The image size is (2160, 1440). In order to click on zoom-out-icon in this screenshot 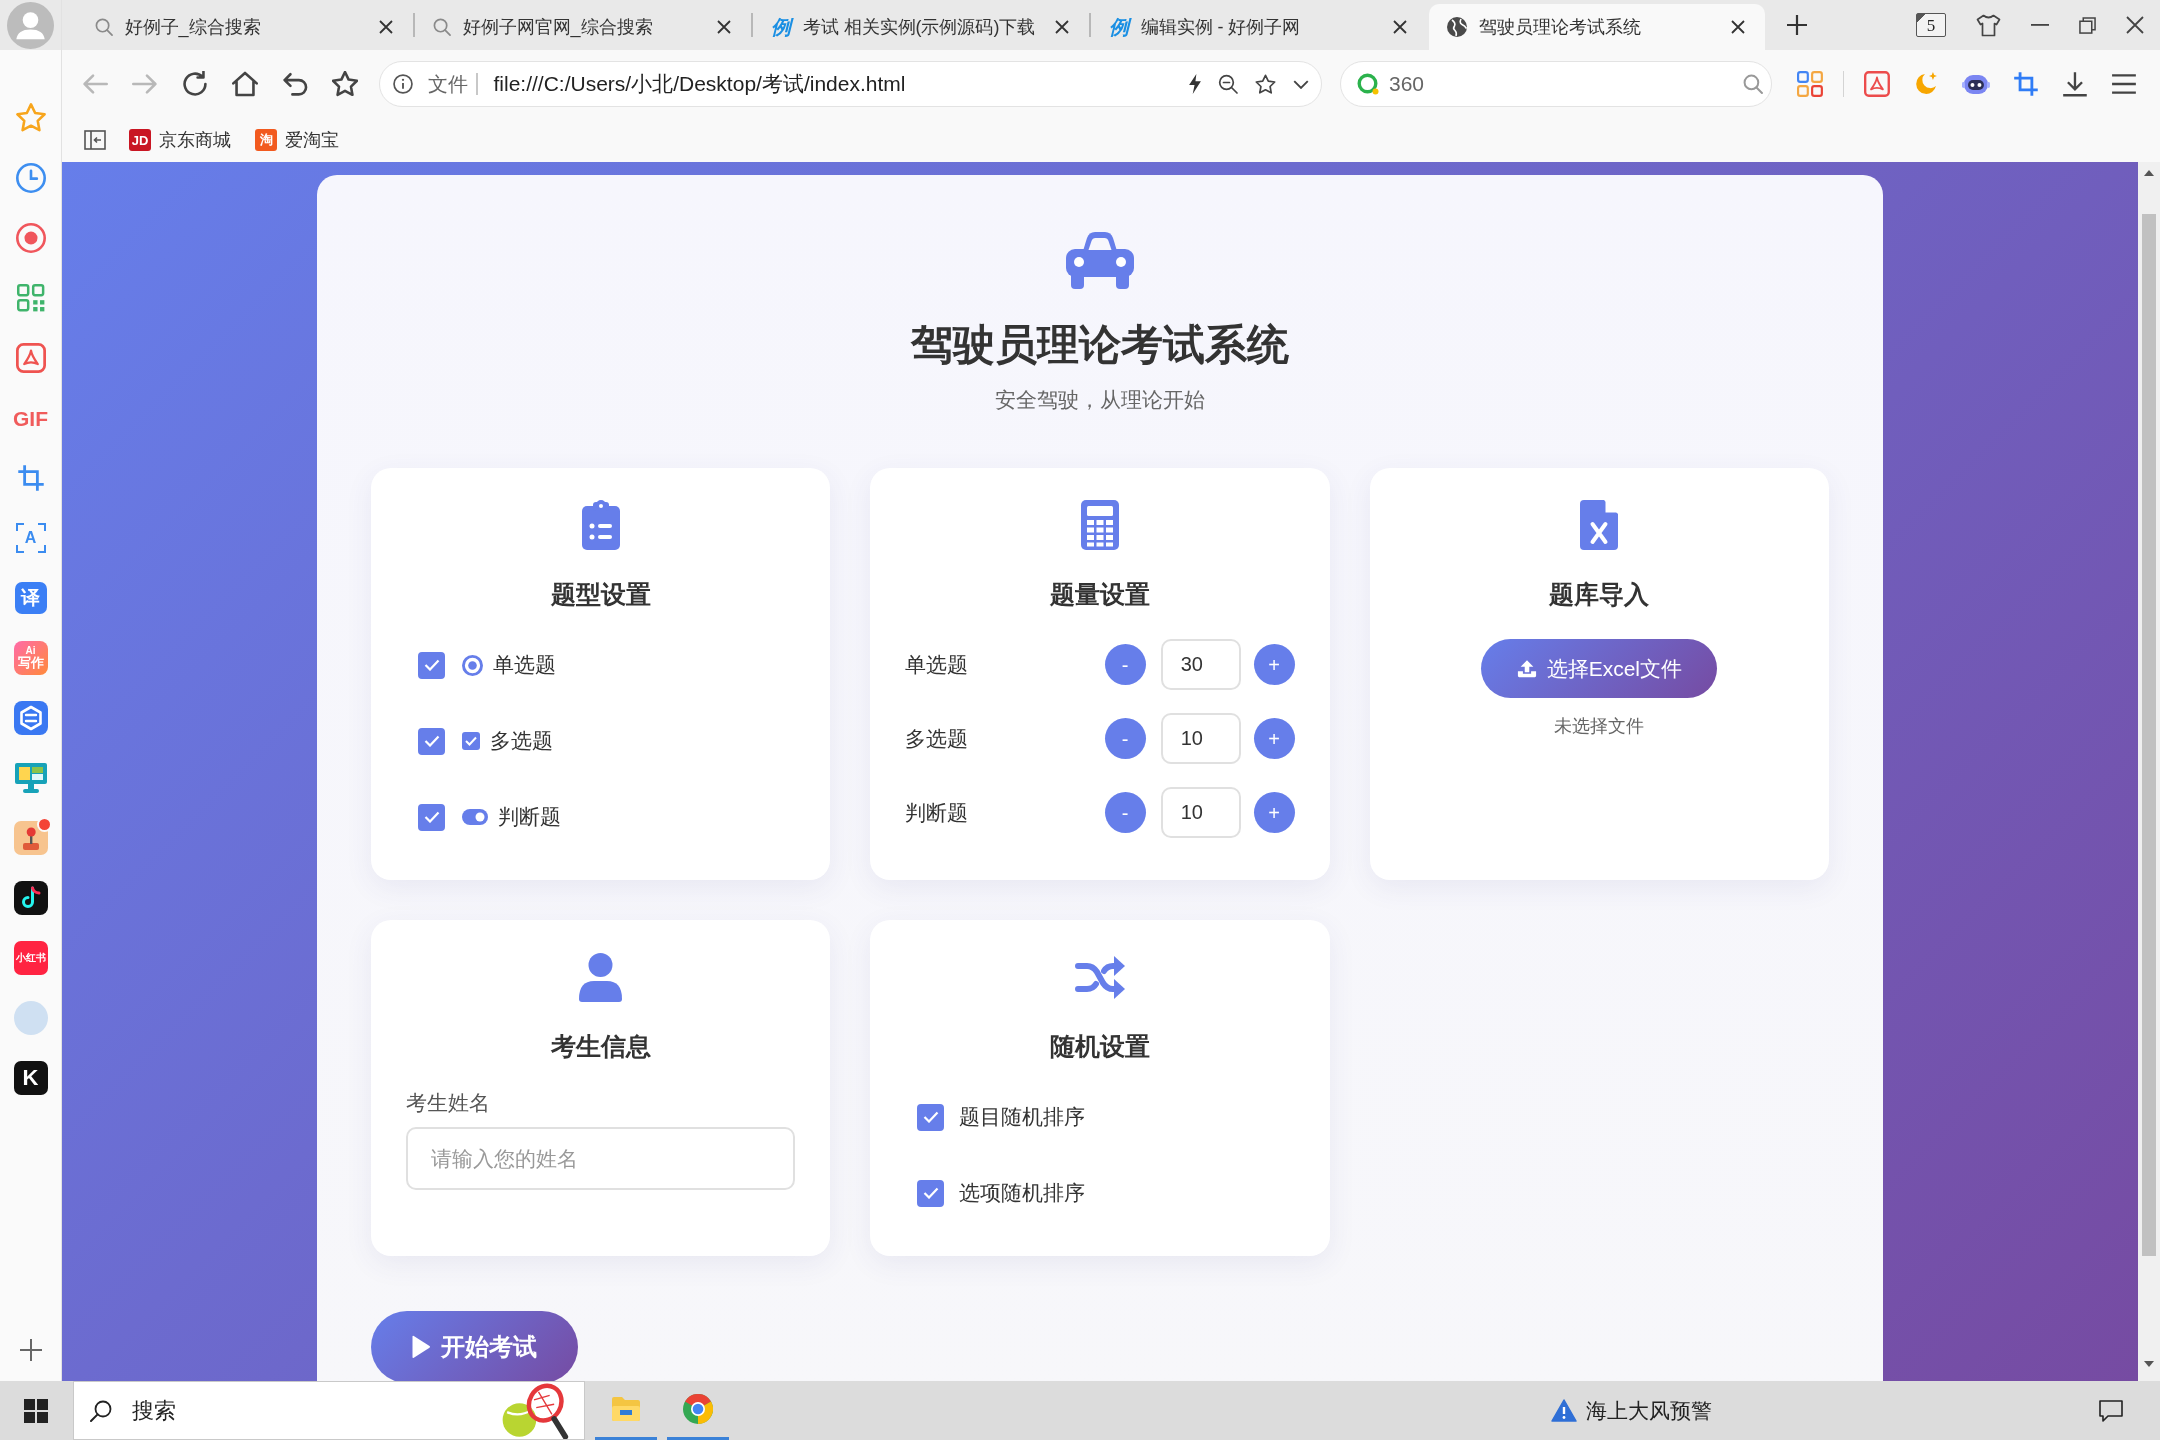, I will do `click(1228, 84)`.